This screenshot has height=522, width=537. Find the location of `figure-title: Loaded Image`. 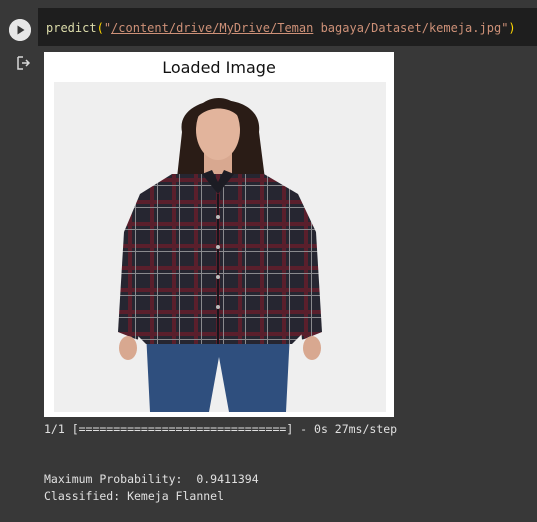

figure-title: Loaded Image is located at coordinates (219, 67).